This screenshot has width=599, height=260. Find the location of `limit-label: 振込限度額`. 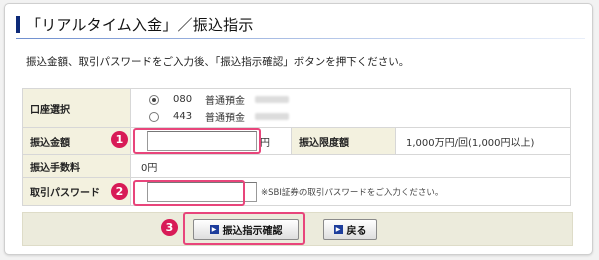

limit-label: 振込限度額 is located at coordinates (343, 141).